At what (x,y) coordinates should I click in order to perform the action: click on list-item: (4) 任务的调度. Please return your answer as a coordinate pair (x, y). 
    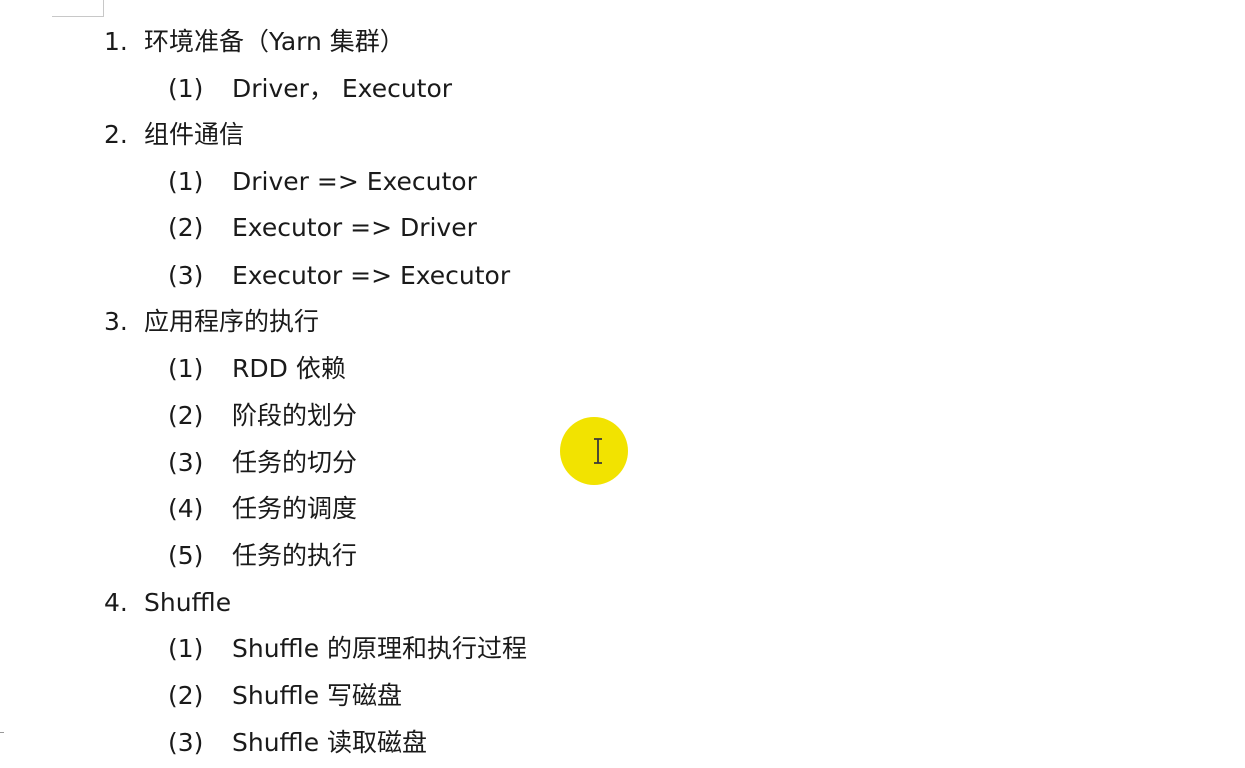
    Looking at the image, I should click on (262, 509).